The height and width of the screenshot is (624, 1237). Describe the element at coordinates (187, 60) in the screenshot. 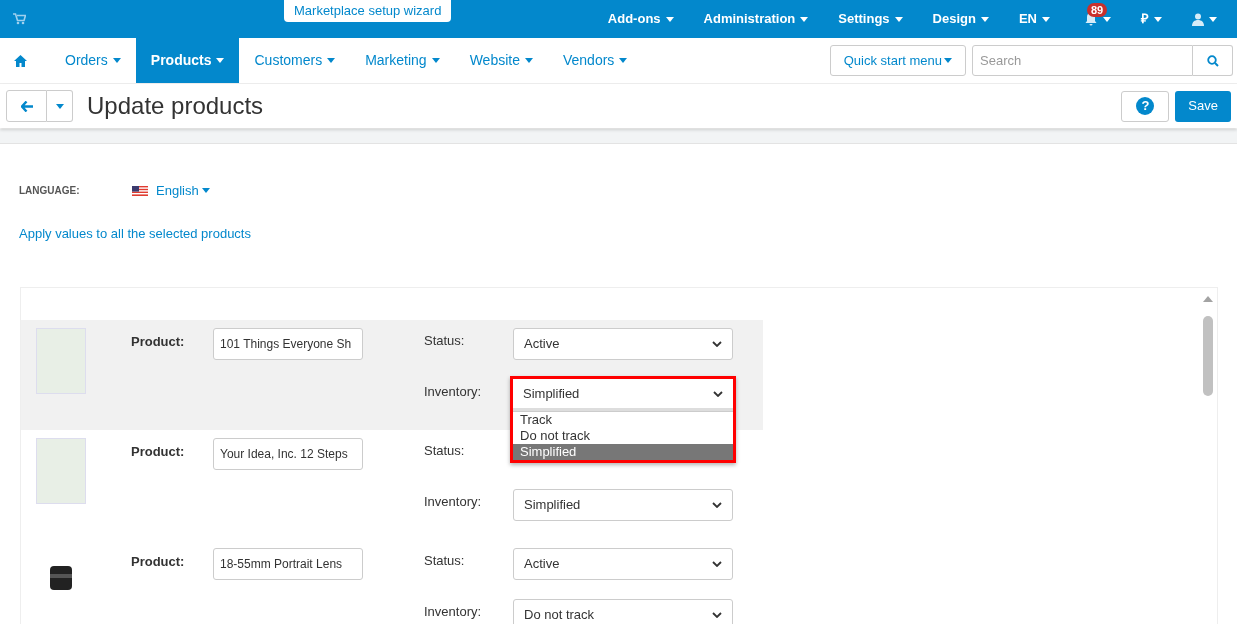

I see `nav-tab: Products` at that location.